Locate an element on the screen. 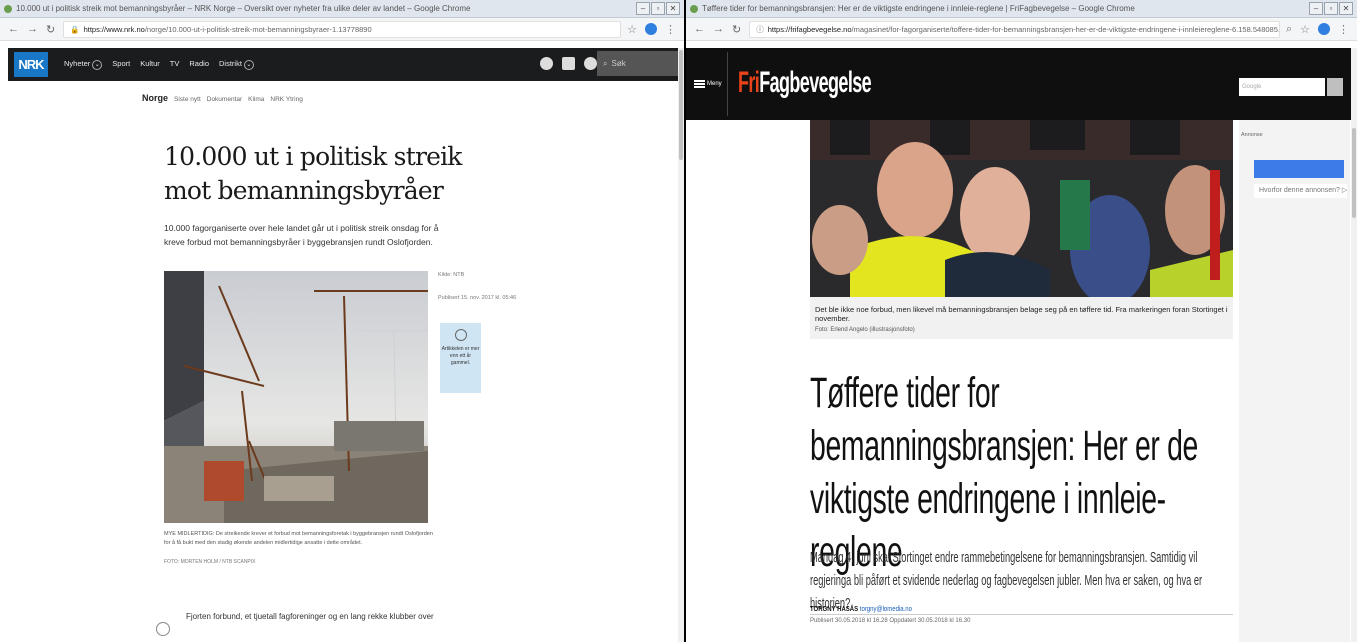 This screenshot has height=642, width=1357. nav-item-kultur: Kultur is located at coordinates (150, 64).